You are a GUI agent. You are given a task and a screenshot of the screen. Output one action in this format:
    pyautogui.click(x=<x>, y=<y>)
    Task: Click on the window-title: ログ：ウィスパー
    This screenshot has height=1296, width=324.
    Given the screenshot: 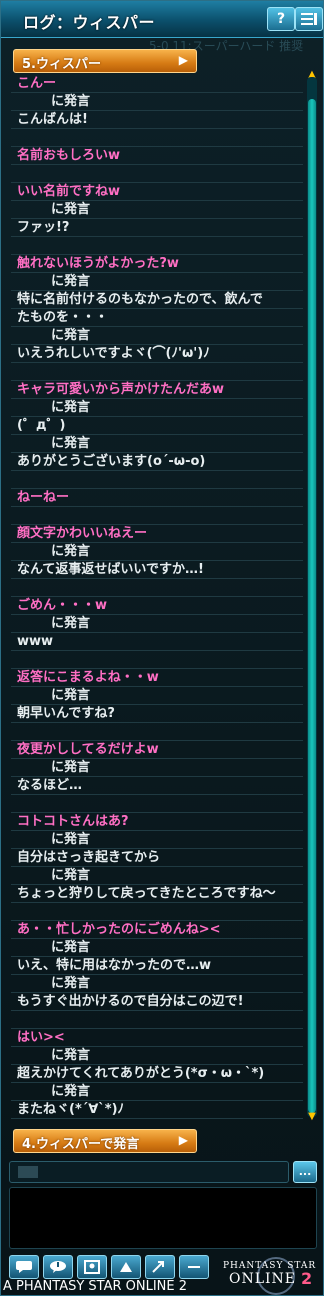 What is the action you would take?
    pyautogui.click(x=89, y=22)
    